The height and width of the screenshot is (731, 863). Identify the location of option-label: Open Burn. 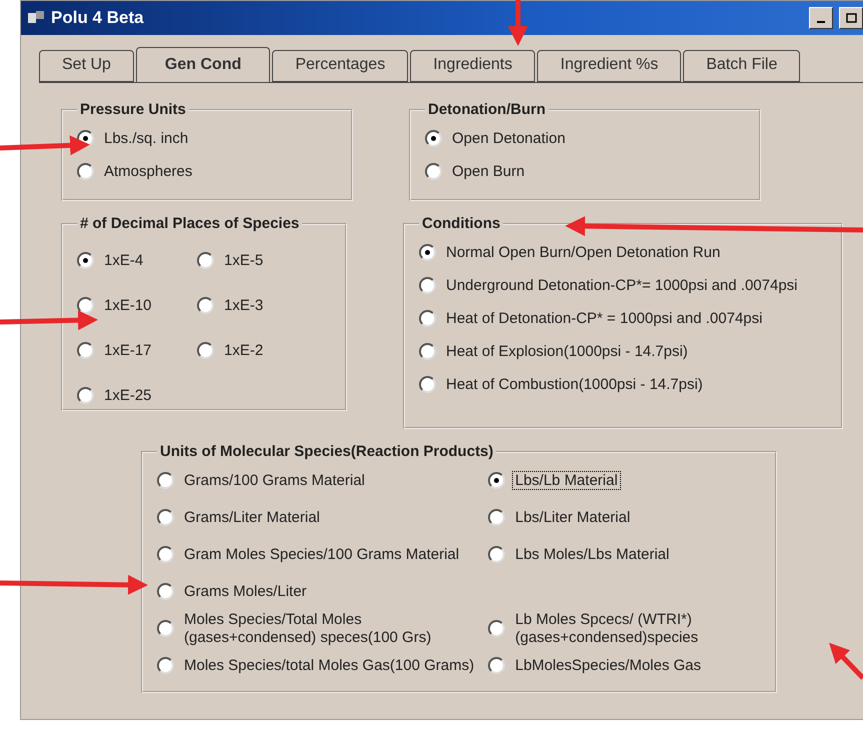
(488, 171).